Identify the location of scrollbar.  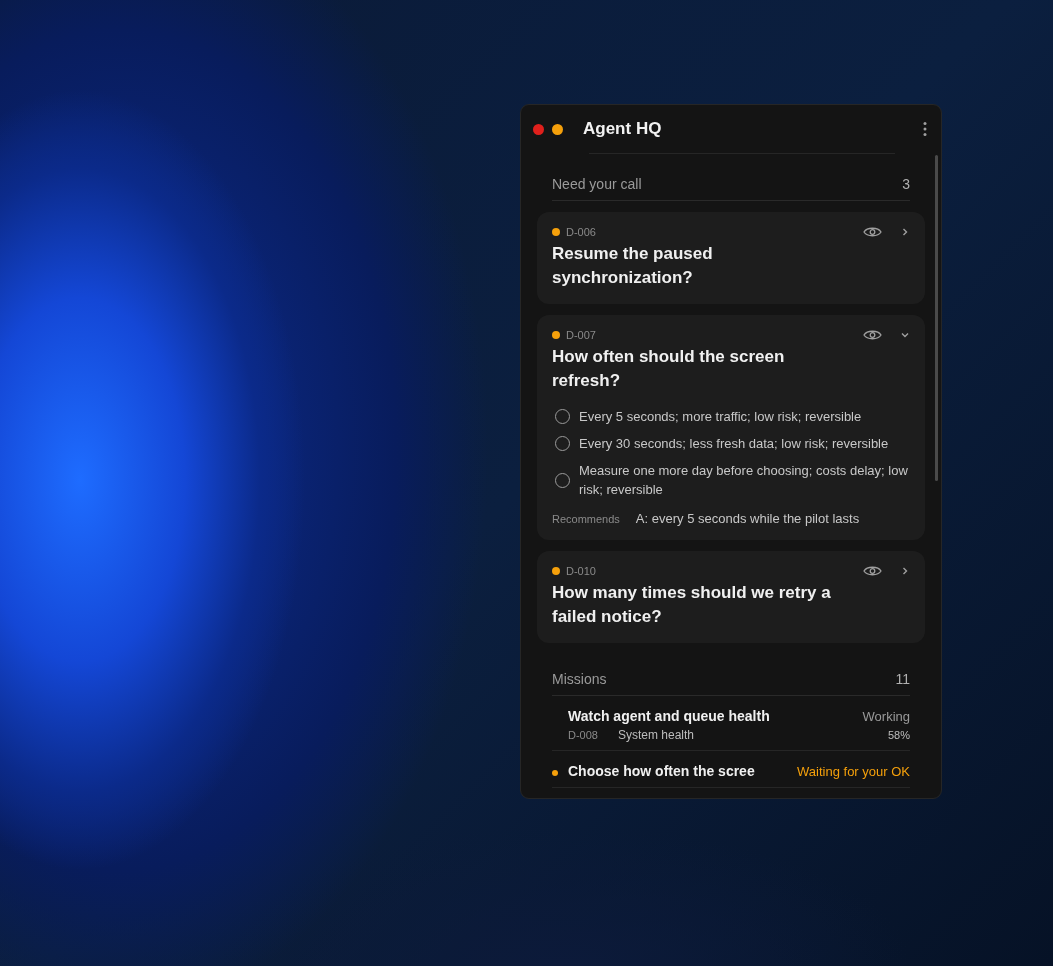
(936, 318).